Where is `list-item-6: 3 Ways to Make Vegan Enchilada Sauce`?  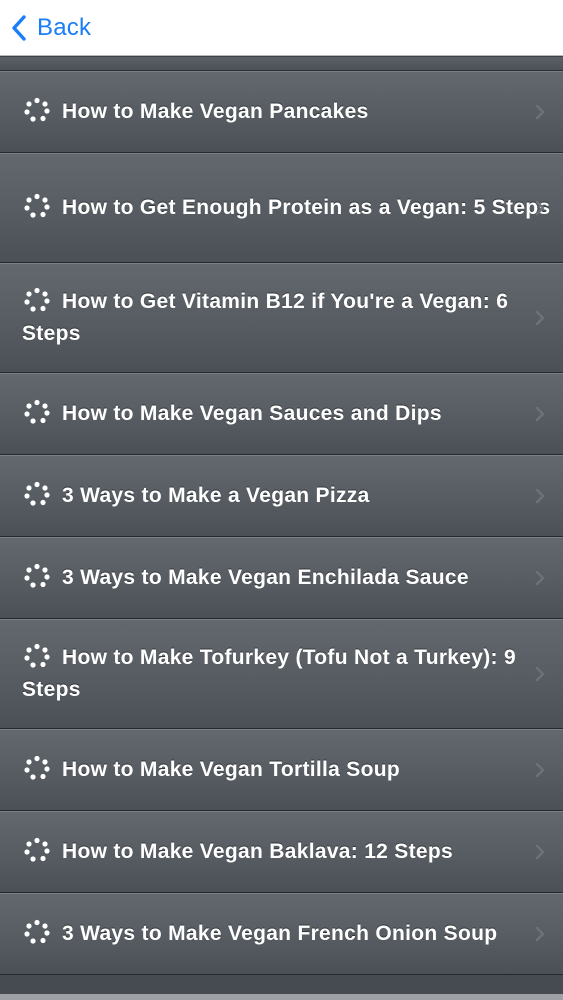
list-item-6: 3 Ways to Make Vegan Enchilada Sauce is located at coordinates (281, 578).